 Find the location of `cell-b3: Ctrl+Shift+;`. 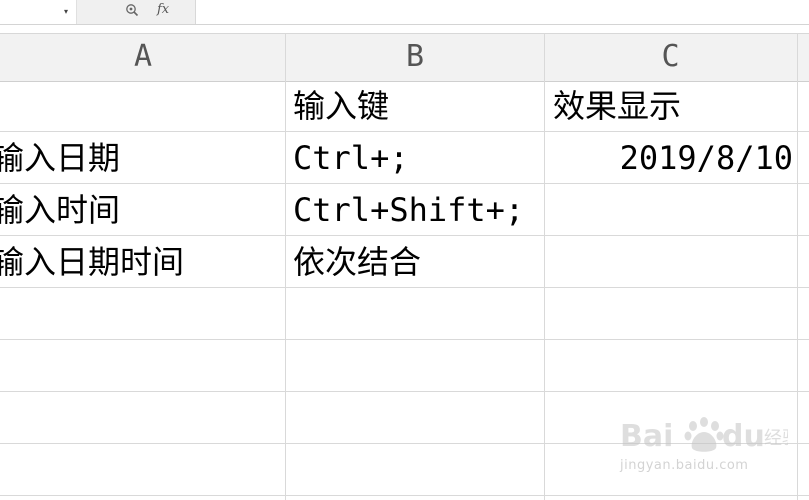

cell-b3: Ctrl+Shift+; is located at coordinates (418, 210).